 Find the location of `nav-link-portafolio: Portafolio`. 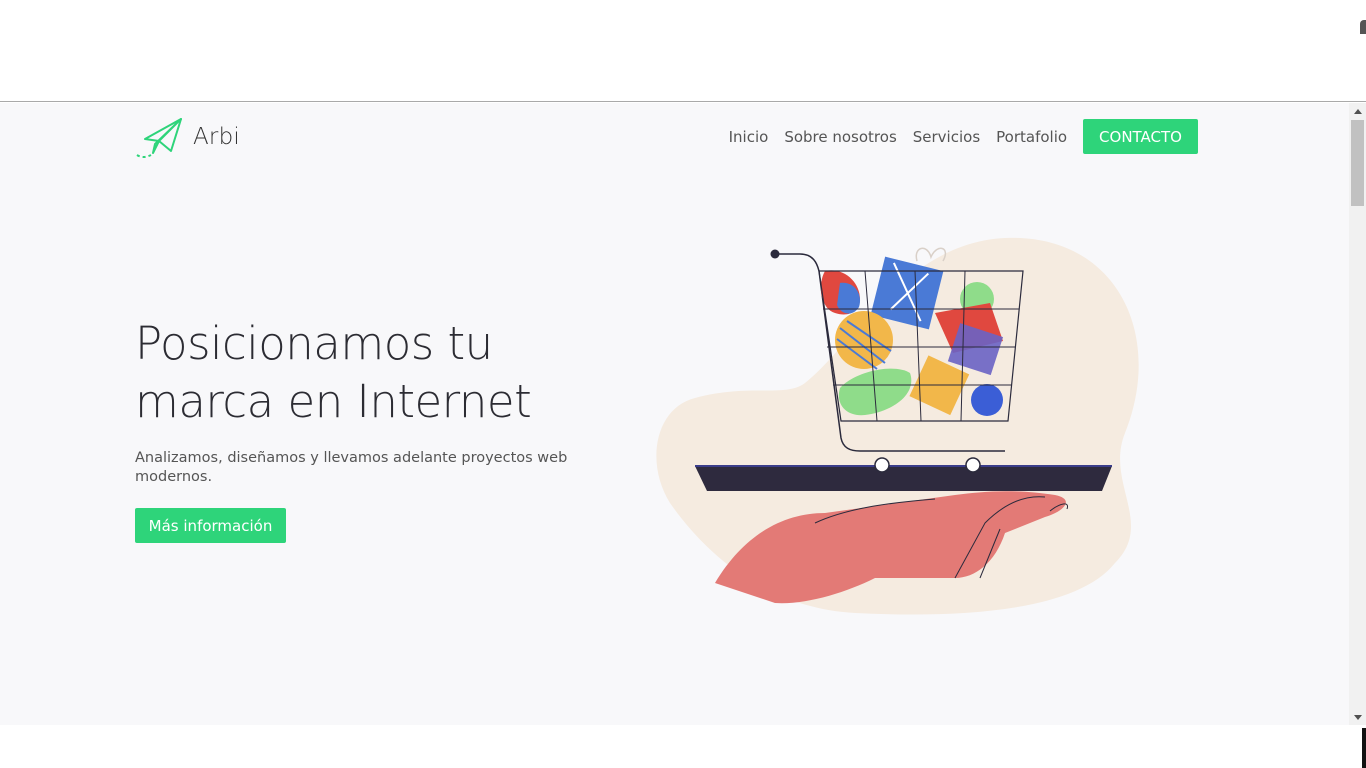

nav-link-portafolio: Portafolio is located at coordinates (1031, 137).